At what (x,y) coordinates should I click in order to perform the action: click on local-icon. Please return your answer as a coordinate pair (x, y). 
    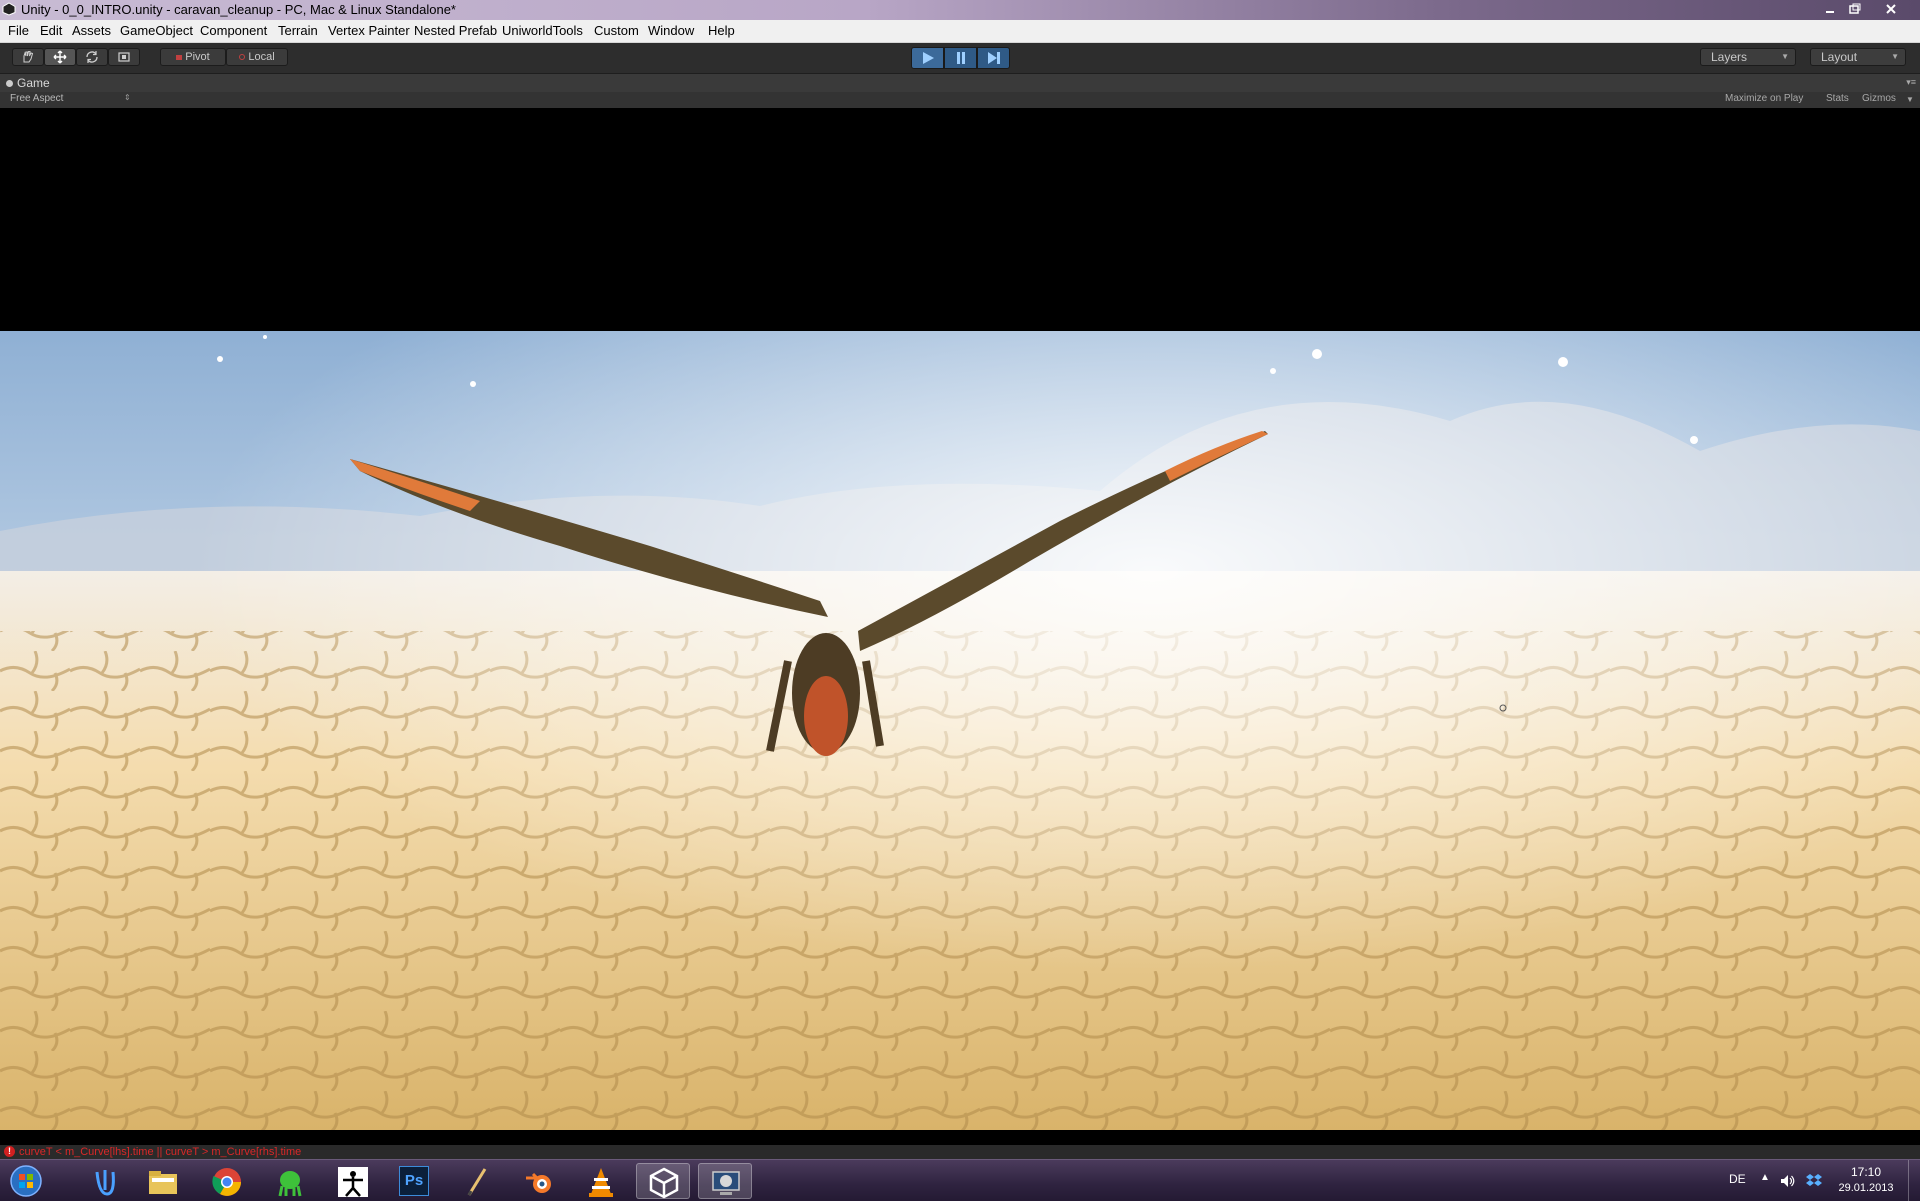
    Looking at the image, I should click on (242, 57).